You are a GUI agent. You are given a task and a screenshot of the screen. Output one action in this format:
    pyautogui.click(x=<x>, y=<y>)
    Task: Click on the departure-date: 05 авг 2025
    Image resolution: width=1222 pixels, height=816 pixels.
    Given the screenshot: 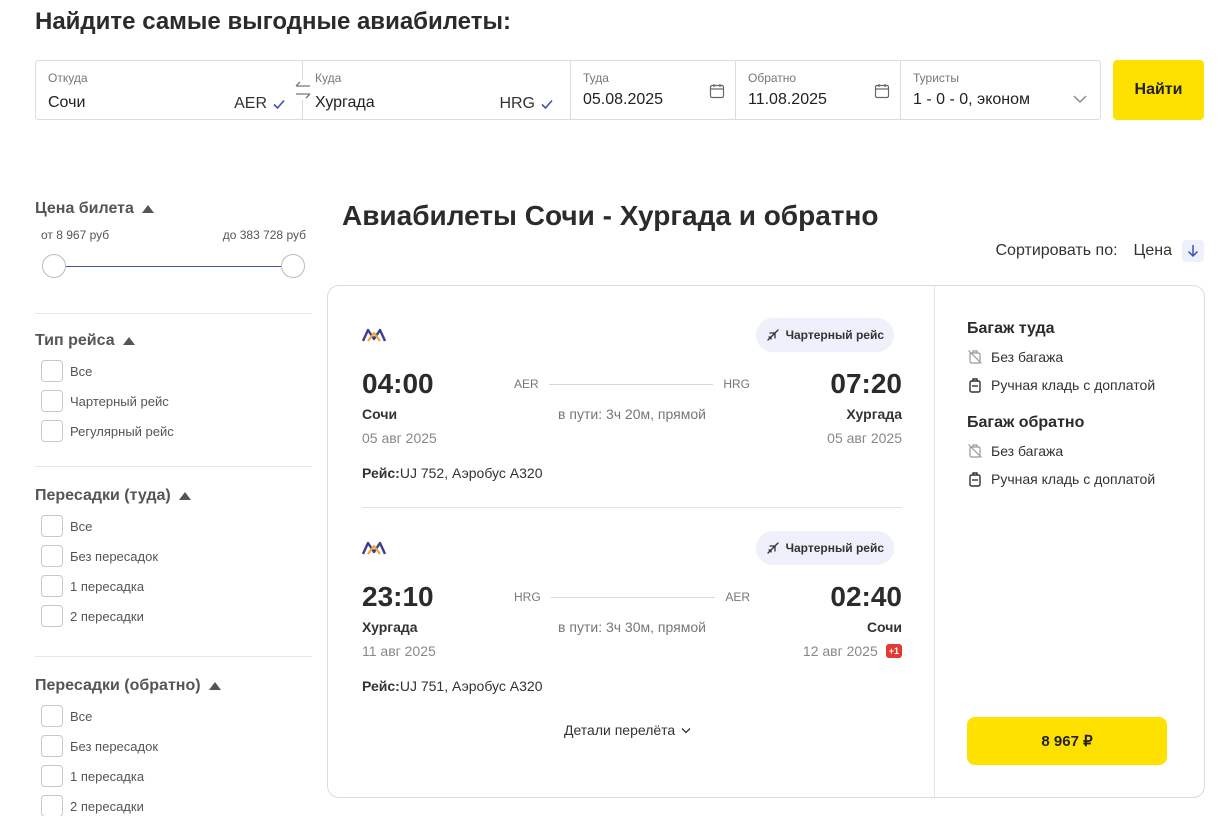 What is the action you would take?
    pyautogui.click(x=399, y=438)
    